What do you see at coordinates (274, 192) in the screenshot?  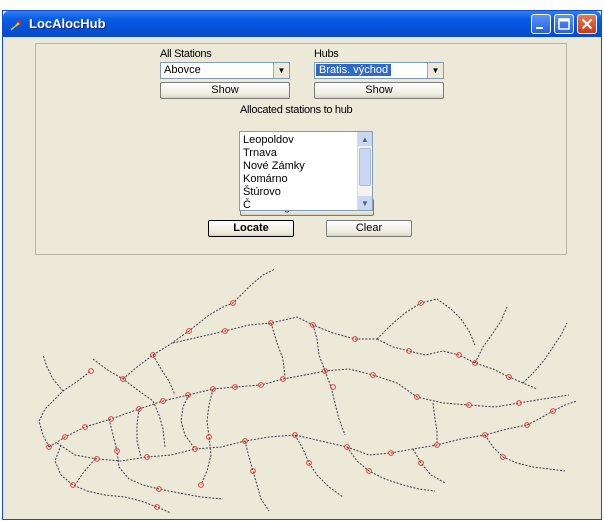 I see `list-item: Štúrovo` at bounding box center [274, 192].